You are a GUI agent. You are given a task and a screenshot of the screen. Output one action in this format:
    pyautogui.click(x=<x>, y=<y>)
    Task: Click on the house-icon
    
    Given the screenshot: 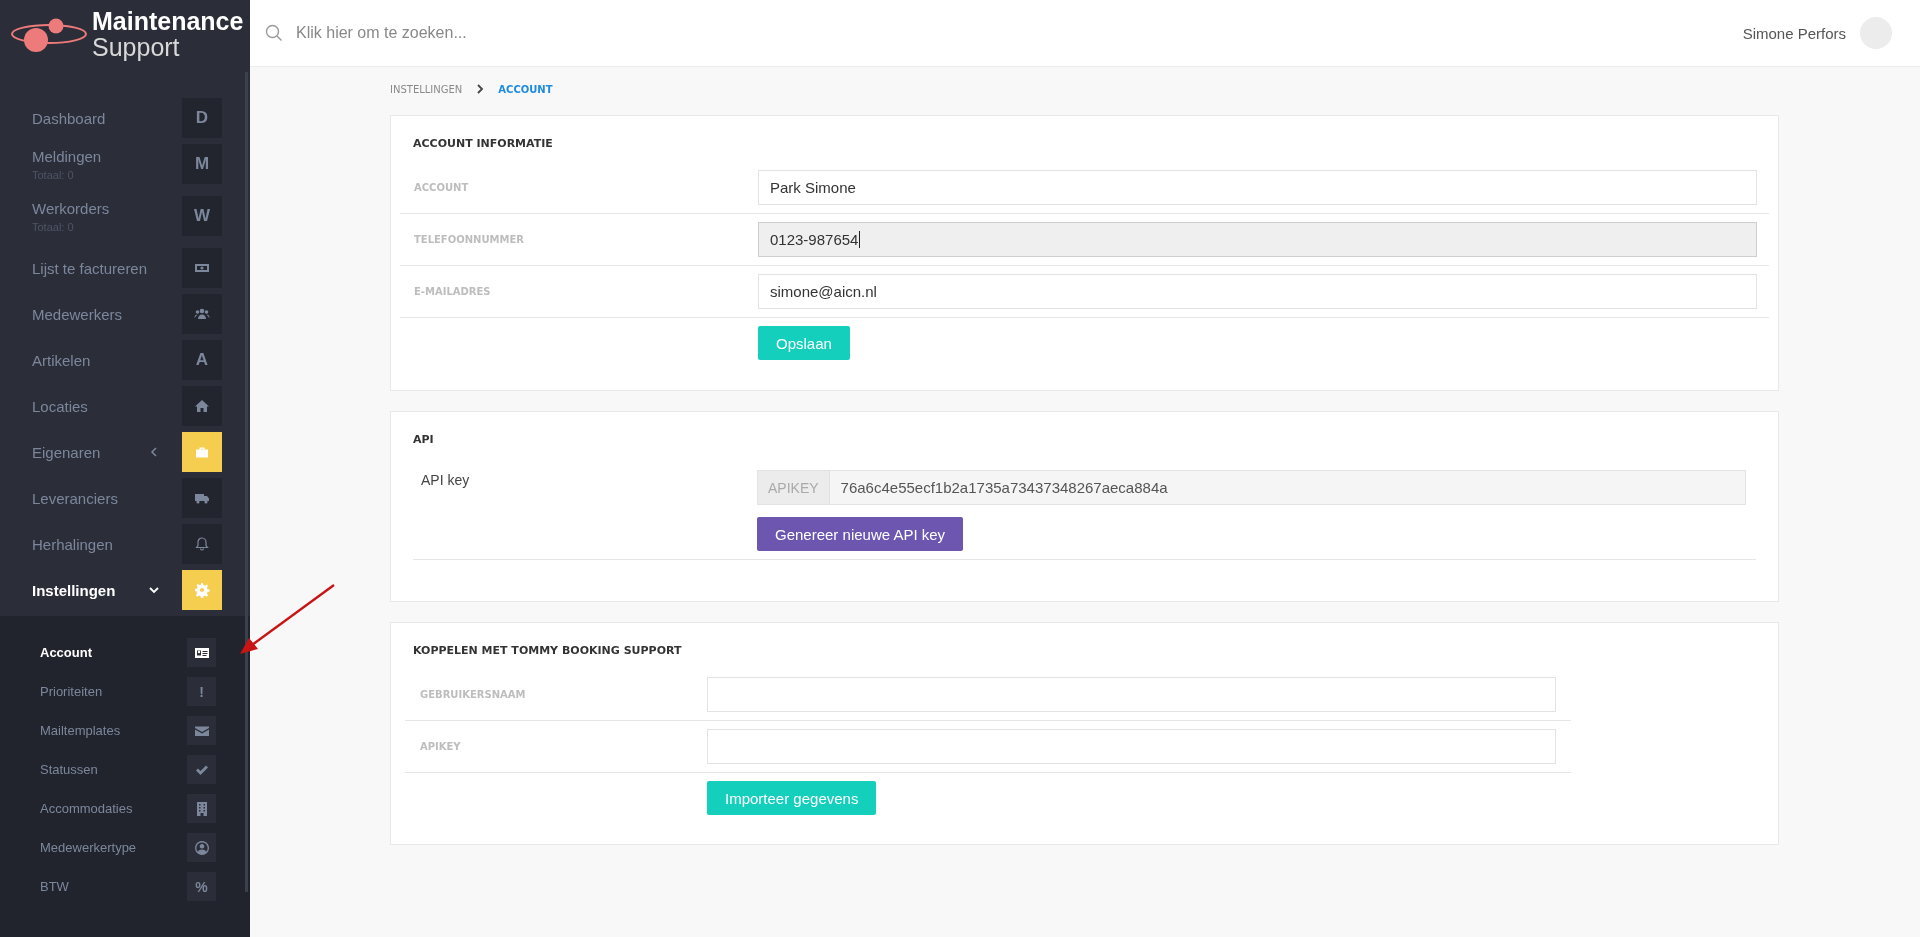 What is the action you would take?
    pyautogui.click(x=202, y=406)
    